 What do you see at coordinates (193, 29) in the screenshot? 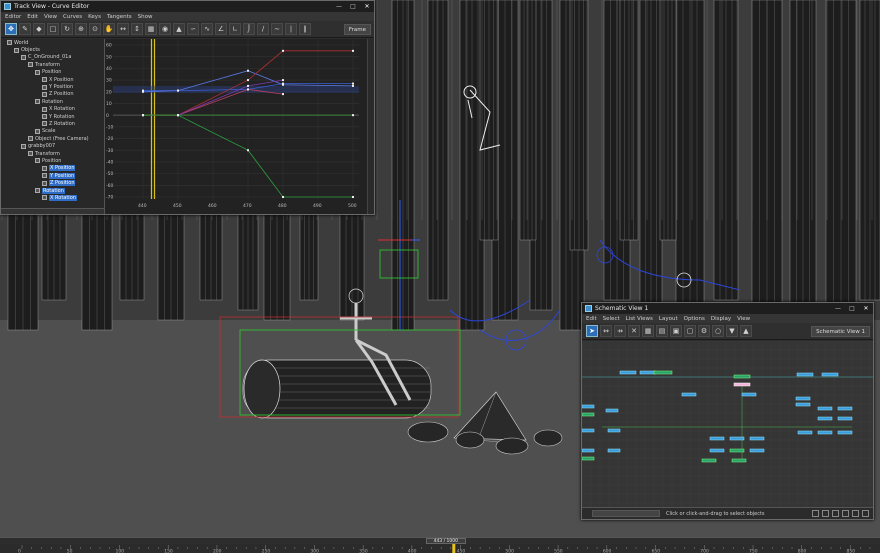
I see `auto-tangent-icon: ∽` at bounding box center [193, 29].